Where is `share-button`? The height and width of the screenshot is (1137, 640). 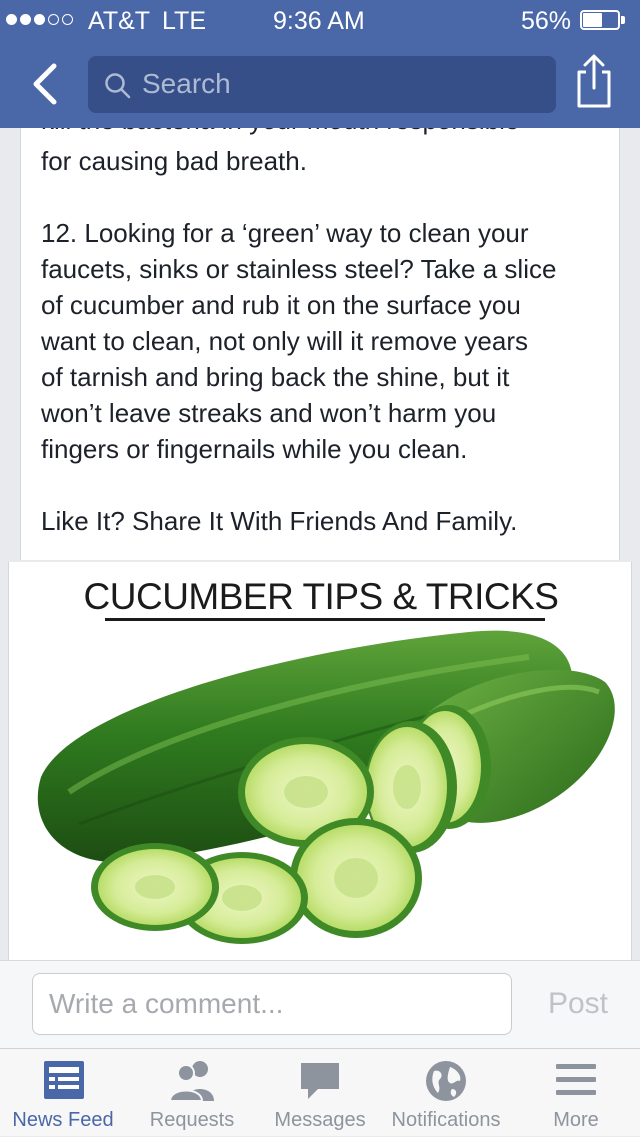
share-button is located at coordinates (594, 82).